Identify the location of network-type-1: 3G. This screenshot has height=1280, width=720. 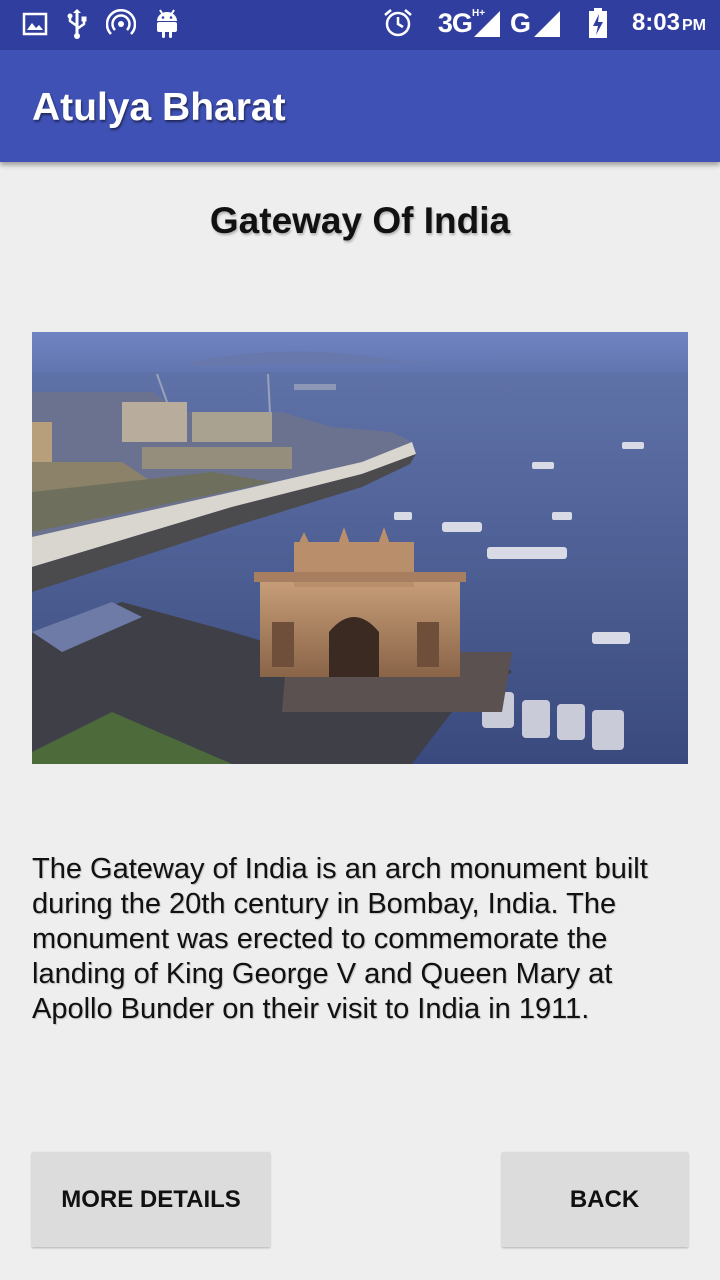
(455, 22).